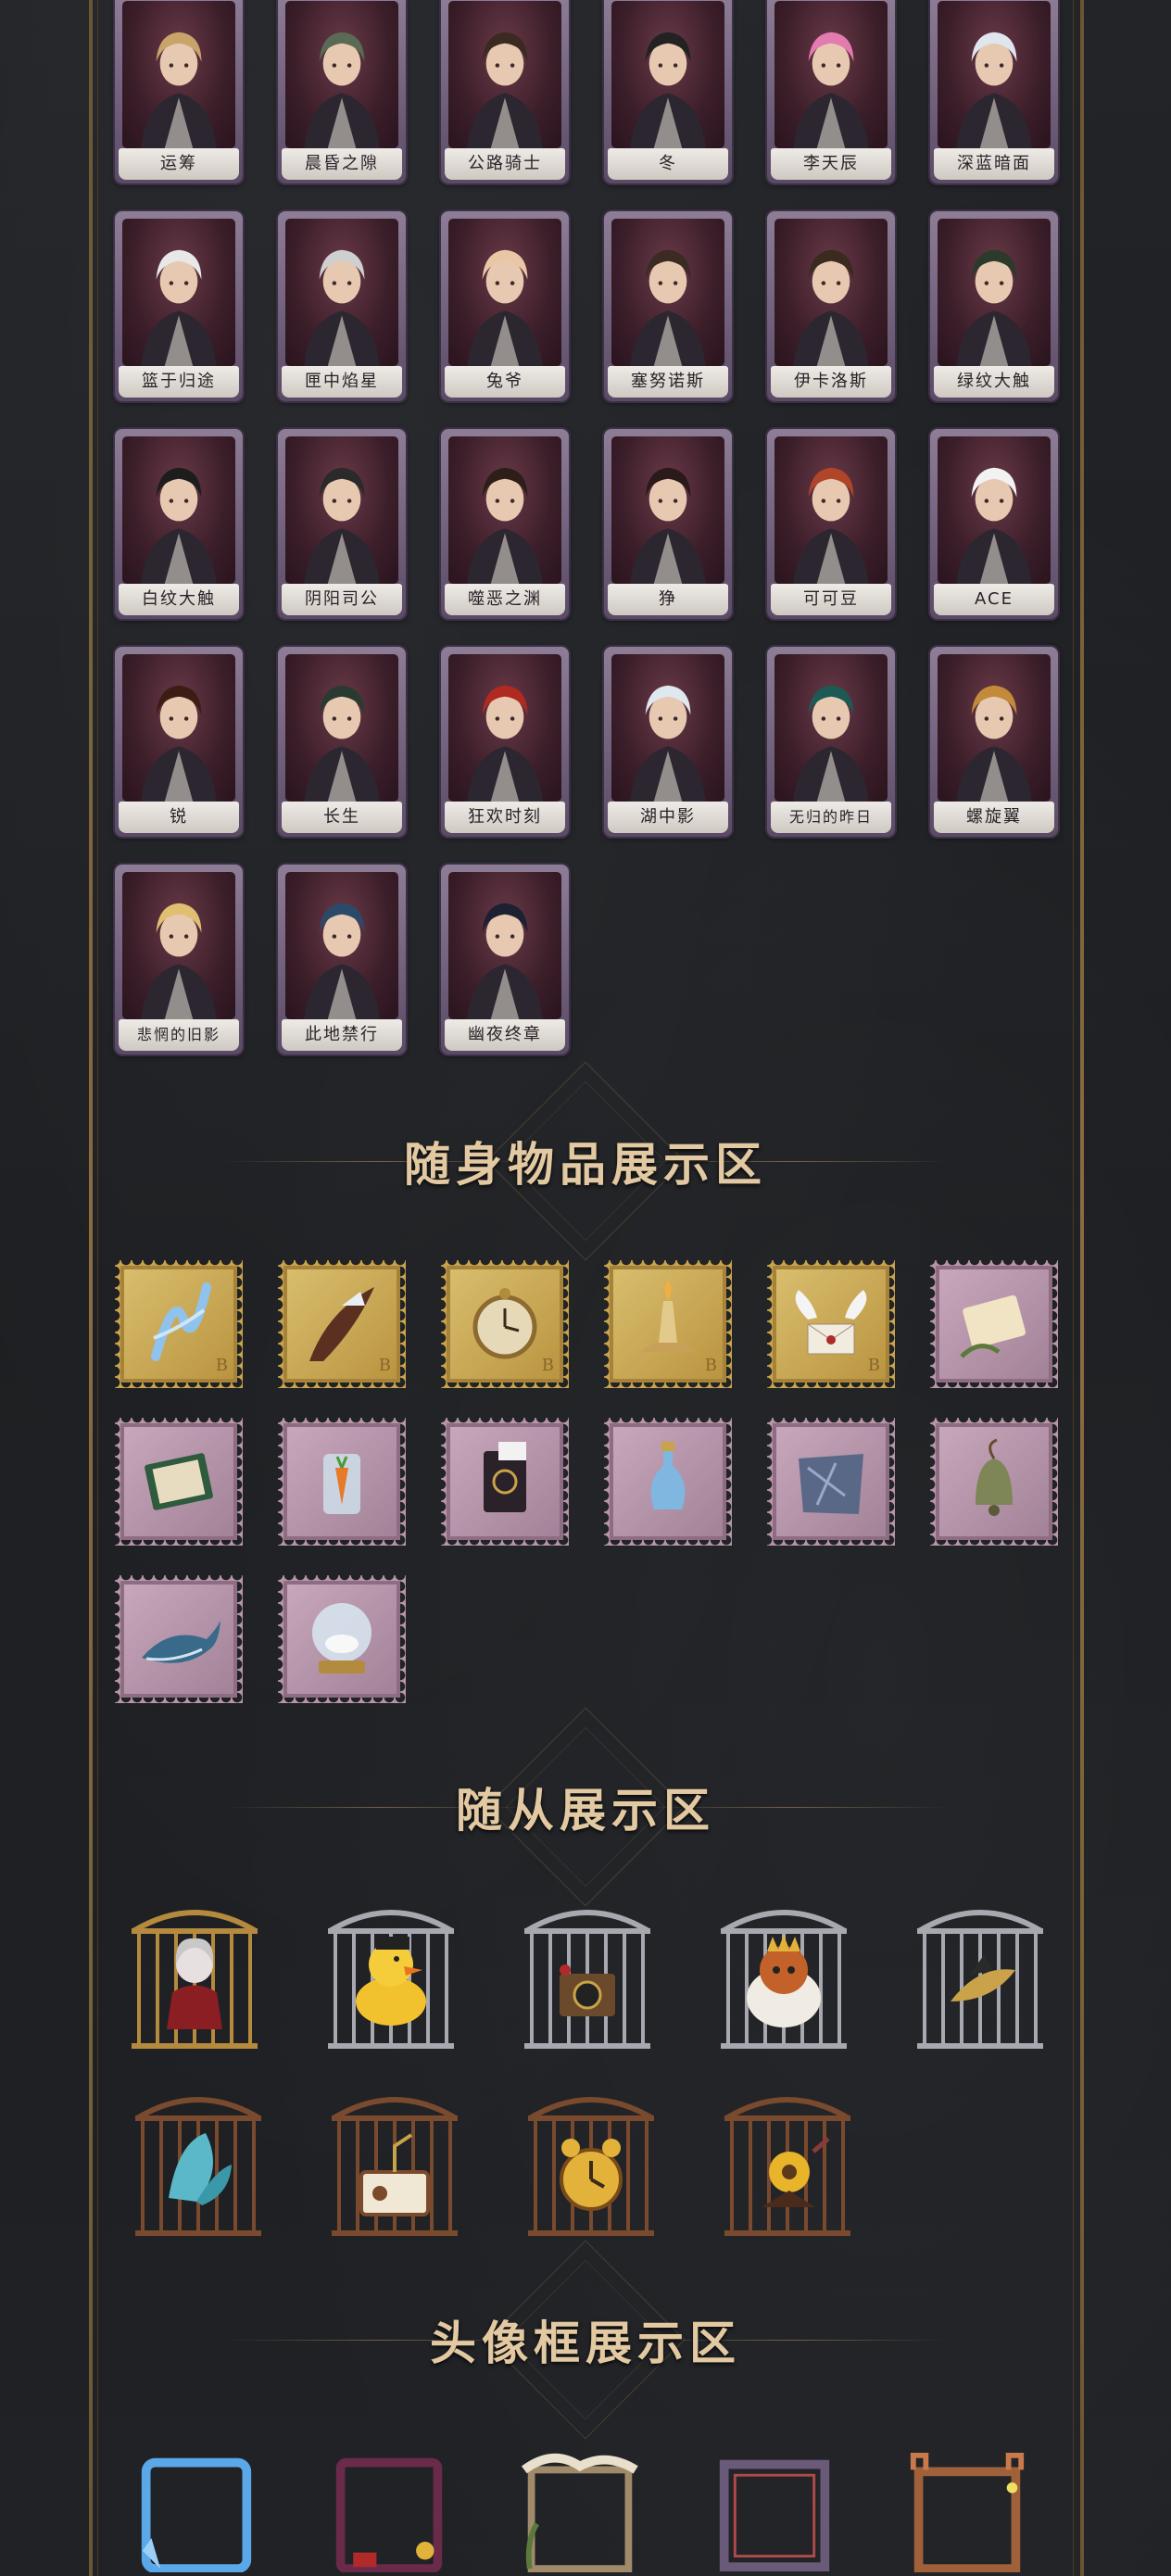  I want to click on character-card: 此地禁行, so click(342, 960).